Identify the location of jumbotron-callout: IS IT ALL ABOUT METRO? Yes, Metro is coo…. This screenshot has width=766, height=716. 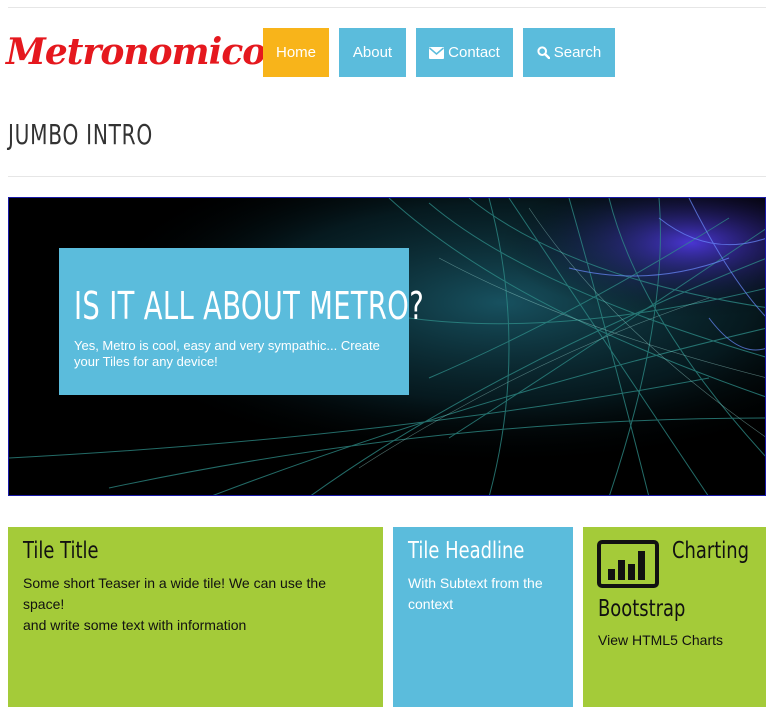
(242, 321).